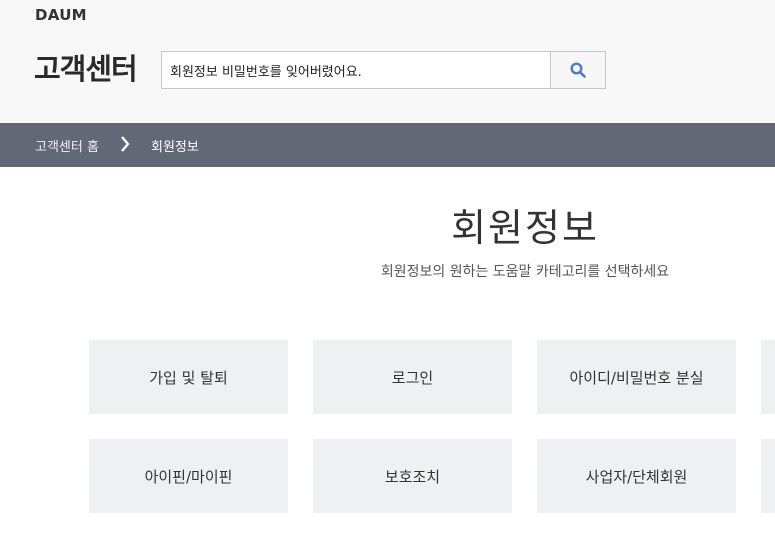  Describe the element at coordinates (387, 145) in the screenshot. I see `breadcrumb: 고객센터 홈 회원정보` at that location.